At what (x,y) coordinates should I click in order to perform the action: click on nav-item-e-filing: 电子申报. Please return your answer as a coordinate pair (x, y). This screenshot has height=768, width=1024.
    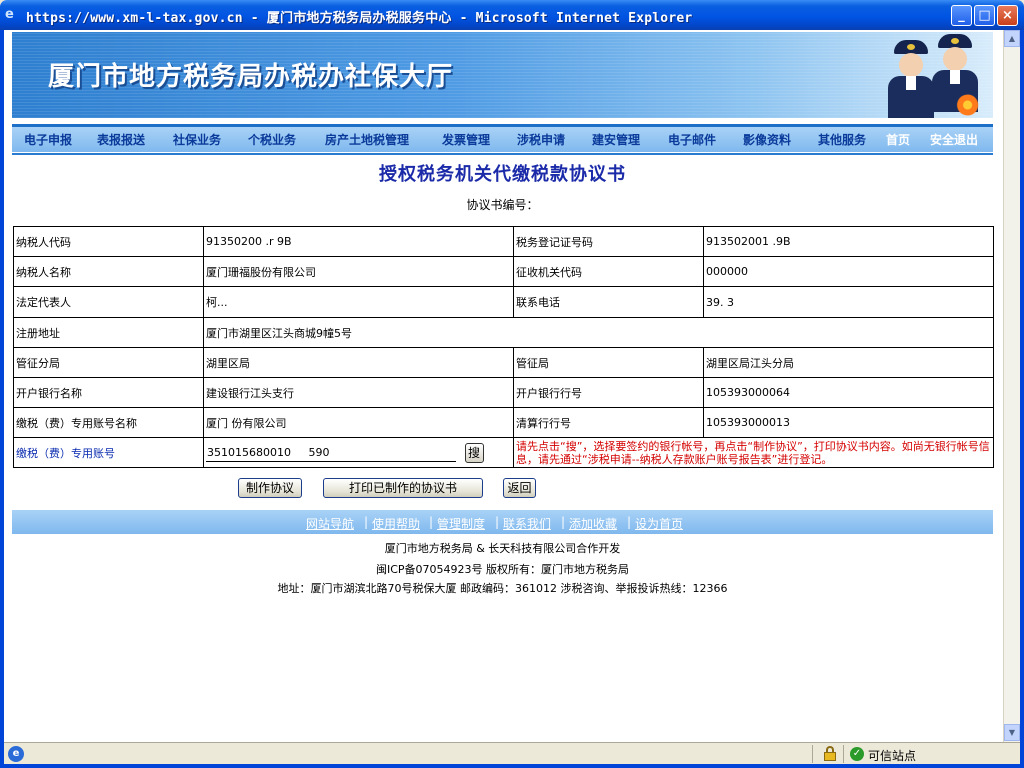
    Looking at the image, I should click on (48, 139).